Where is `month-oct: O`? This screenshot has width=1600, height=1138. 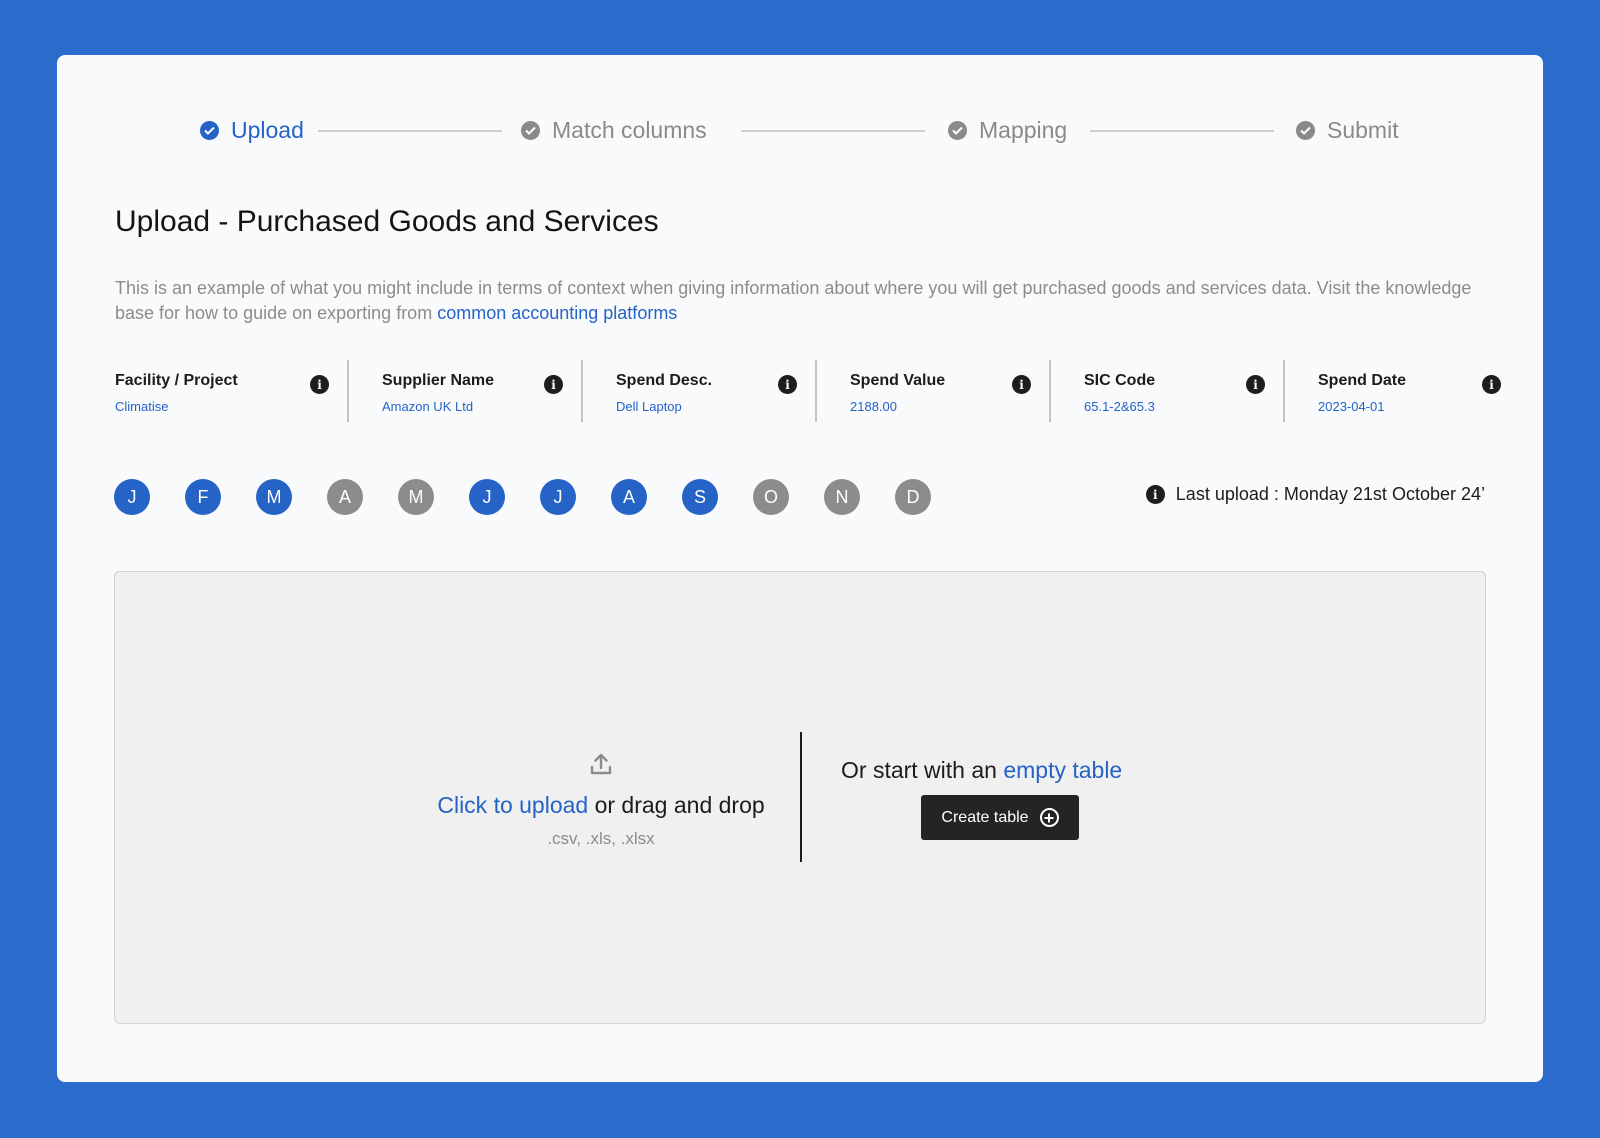
month-oct: O is located at coordinates (771, 497).